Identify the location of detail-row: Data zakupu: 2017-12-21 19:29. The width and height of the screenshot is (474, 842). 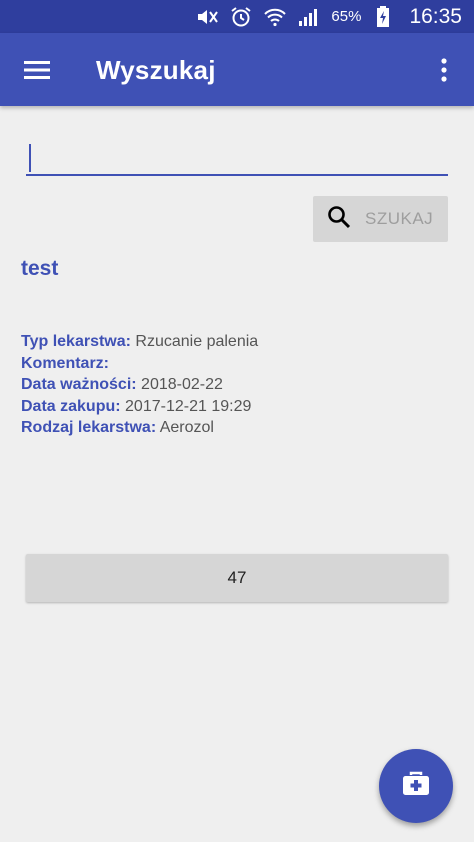
(139, 407).